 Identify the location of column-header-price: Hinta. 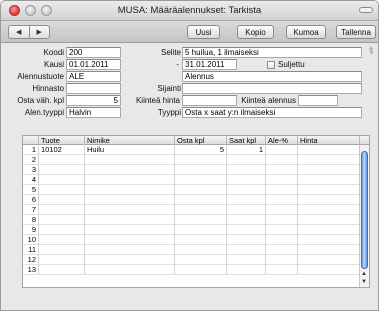
(329, 140).